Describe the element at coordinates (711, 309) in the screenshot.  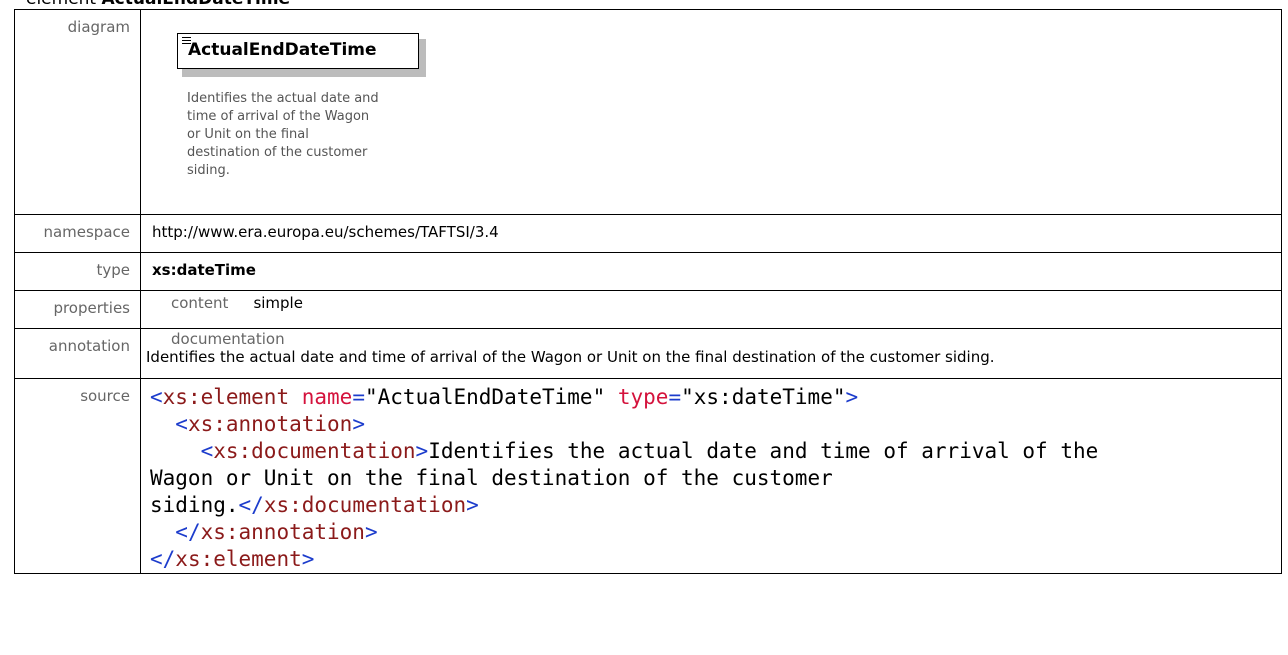
I see `properties-value: content simple` at that location.